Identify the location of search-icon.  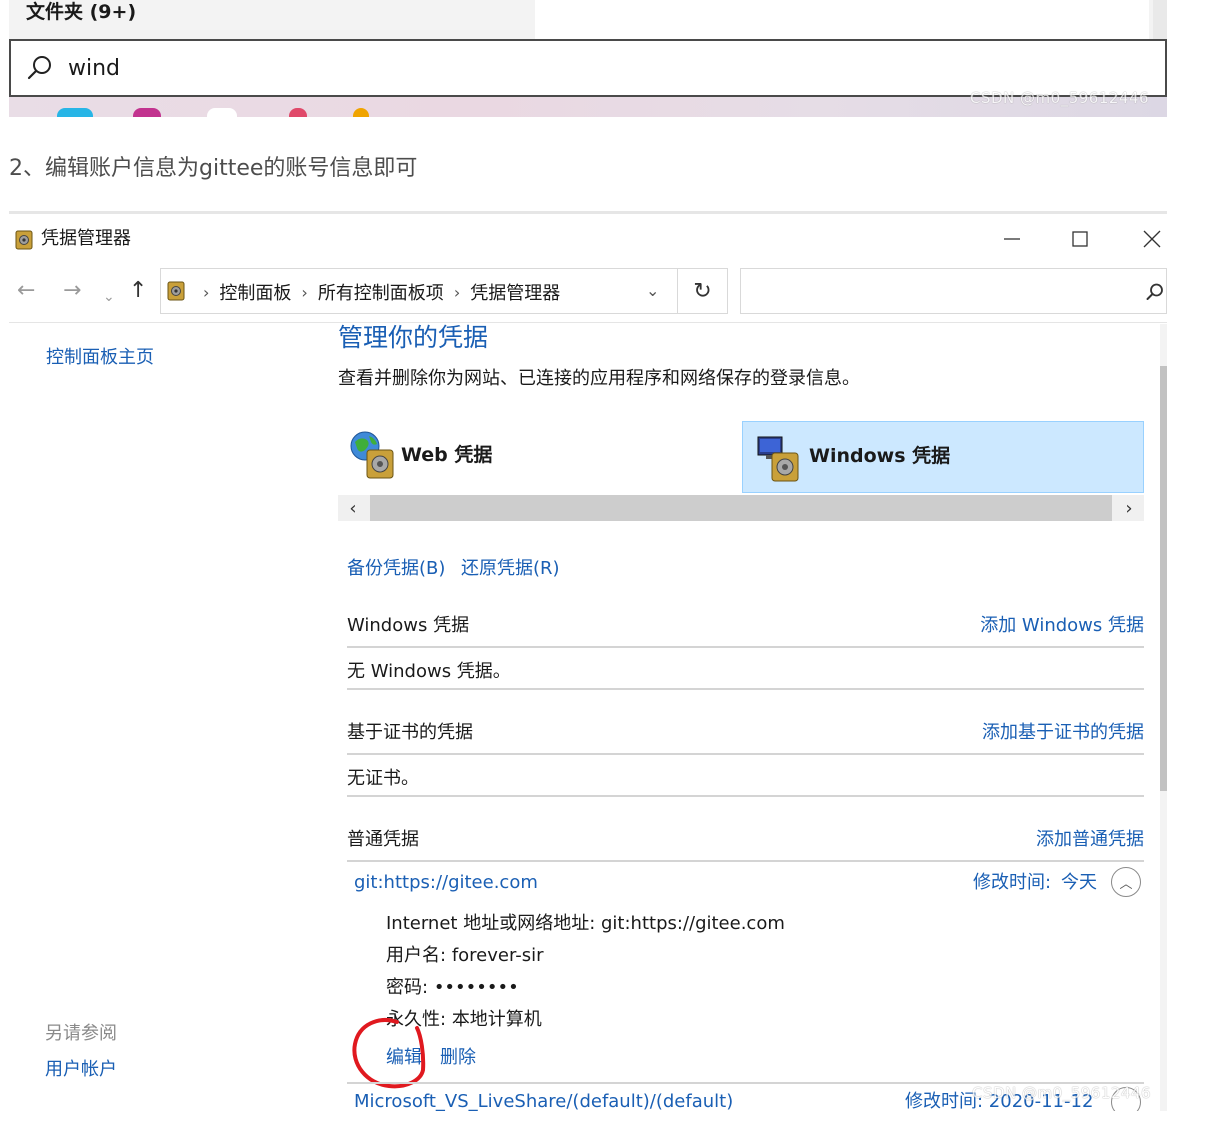
(1154, 291).